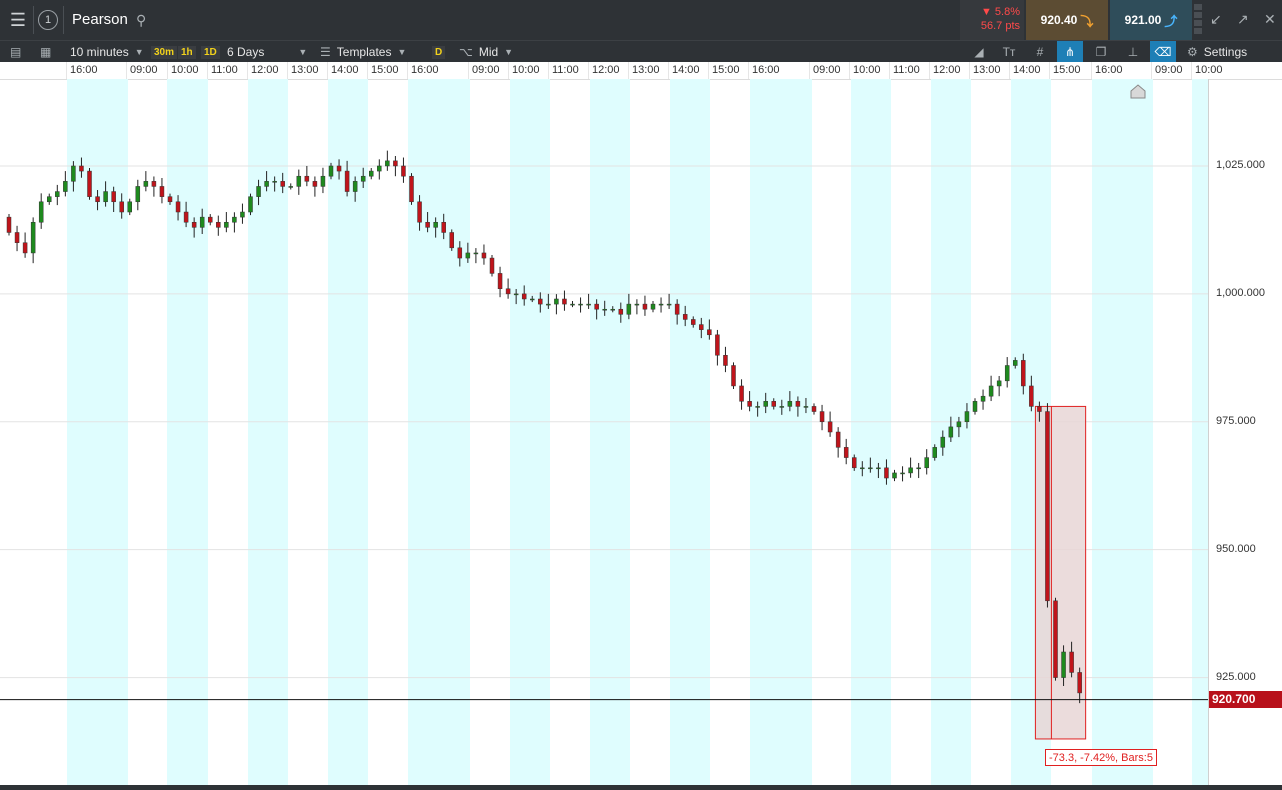 The image size is (1282, 790). I want to click on settings-button: ⚙ Settings, so click(1217, 52).